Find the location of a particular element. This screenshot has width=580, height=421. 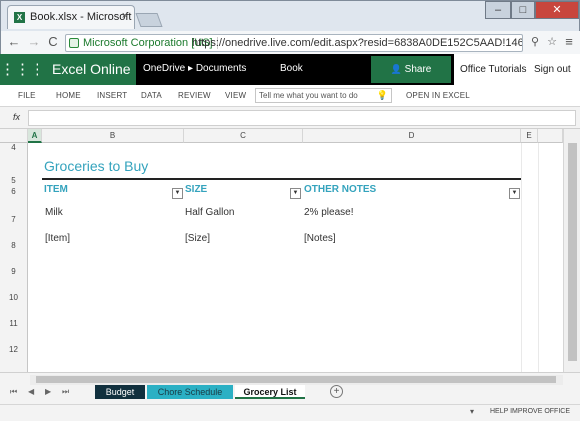

previous-sheet-icon: ◀ is located at coordinates (31, 391).